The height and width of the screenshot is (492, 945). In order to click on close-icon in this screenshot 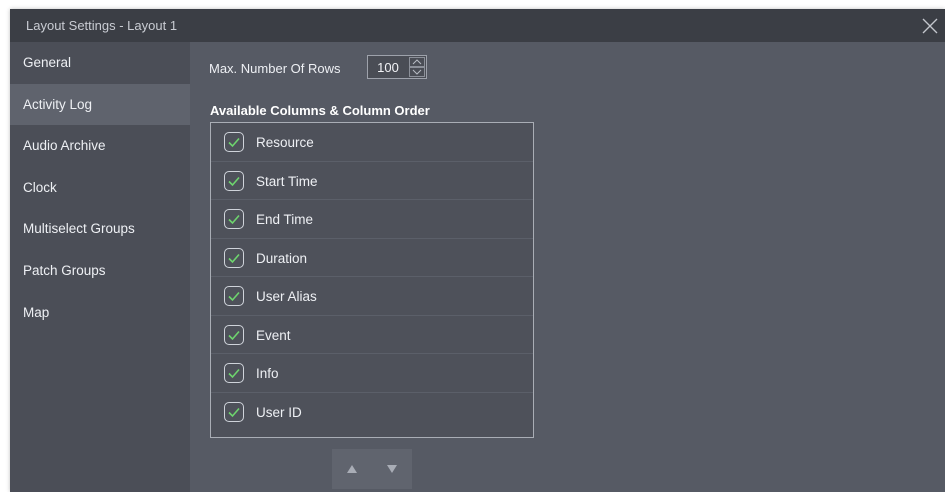, I will do `click(930, 26)`.